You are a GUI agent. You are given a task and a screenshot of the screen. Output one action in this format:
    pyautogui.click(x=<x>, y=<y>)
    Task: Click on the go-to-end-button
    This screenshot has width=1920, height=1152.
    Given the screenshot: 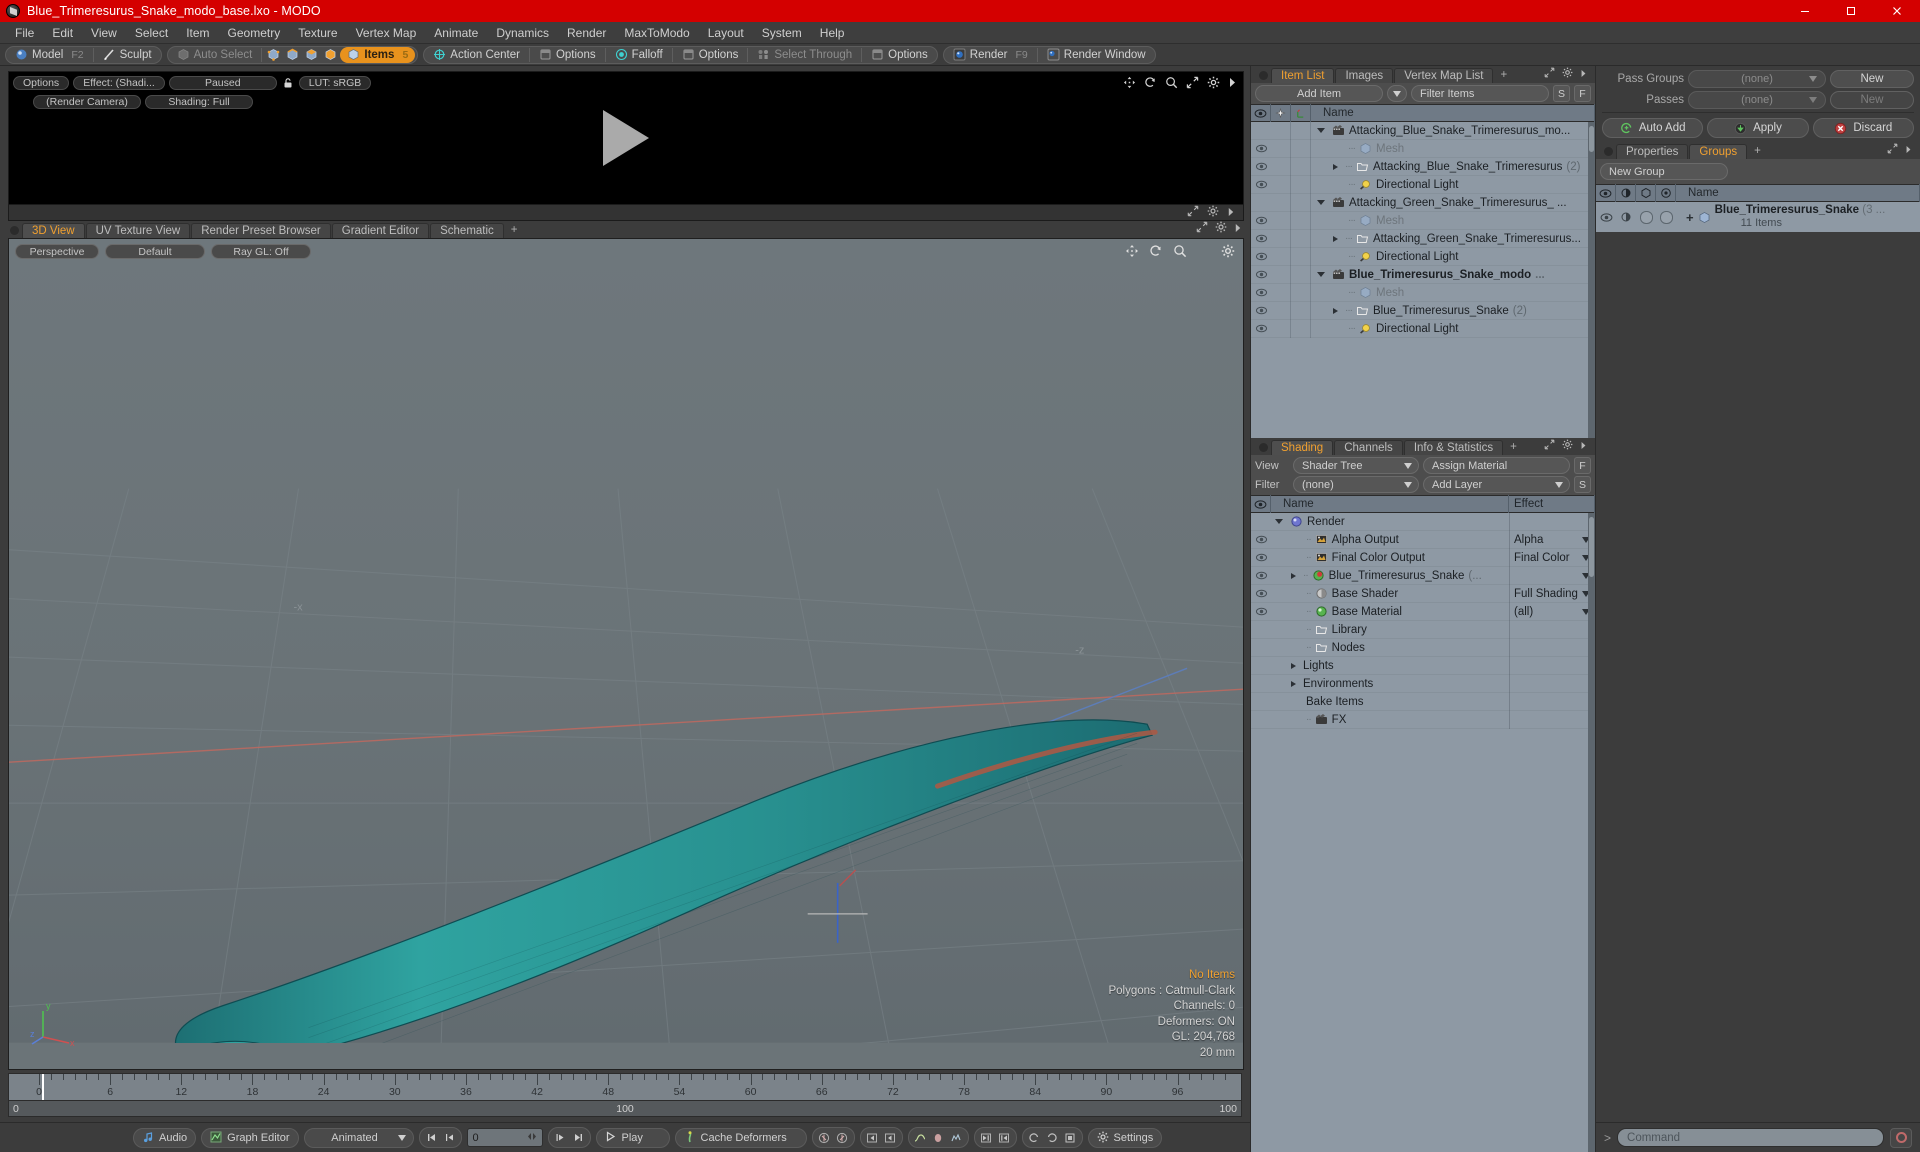 What is the action you would take?
    pyautogui.click(x=578, y=1137)
    